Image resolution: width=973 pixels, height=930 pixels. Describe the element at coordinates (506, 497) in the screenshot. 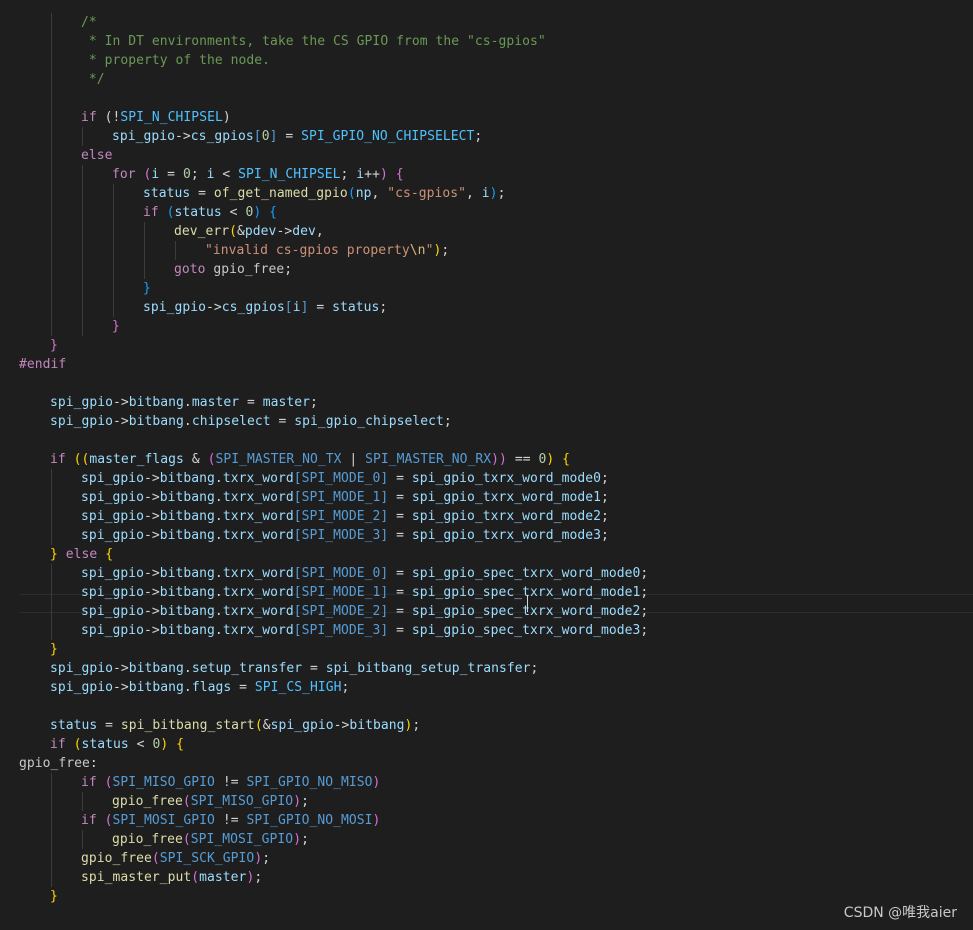

I see `code-token: spi_gpio_txrx_word_mode1` at that location.